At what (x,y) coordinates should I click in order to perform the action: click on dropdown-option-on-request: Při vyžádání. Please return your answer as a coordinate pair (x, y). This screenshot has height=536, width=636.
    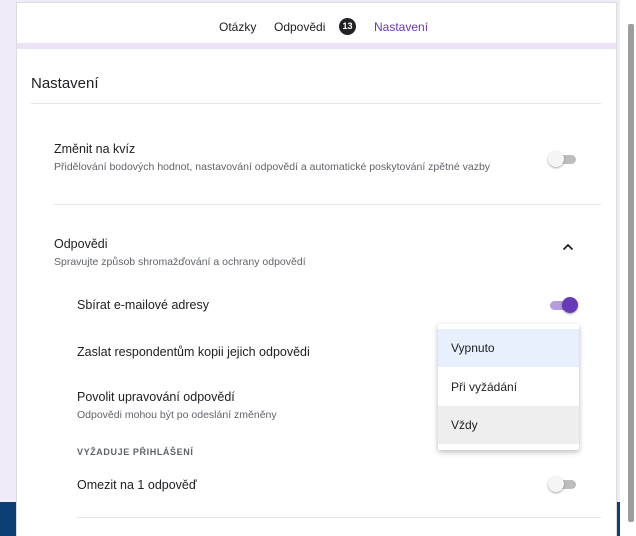
    Looking at the image, I should click on (508, 387).